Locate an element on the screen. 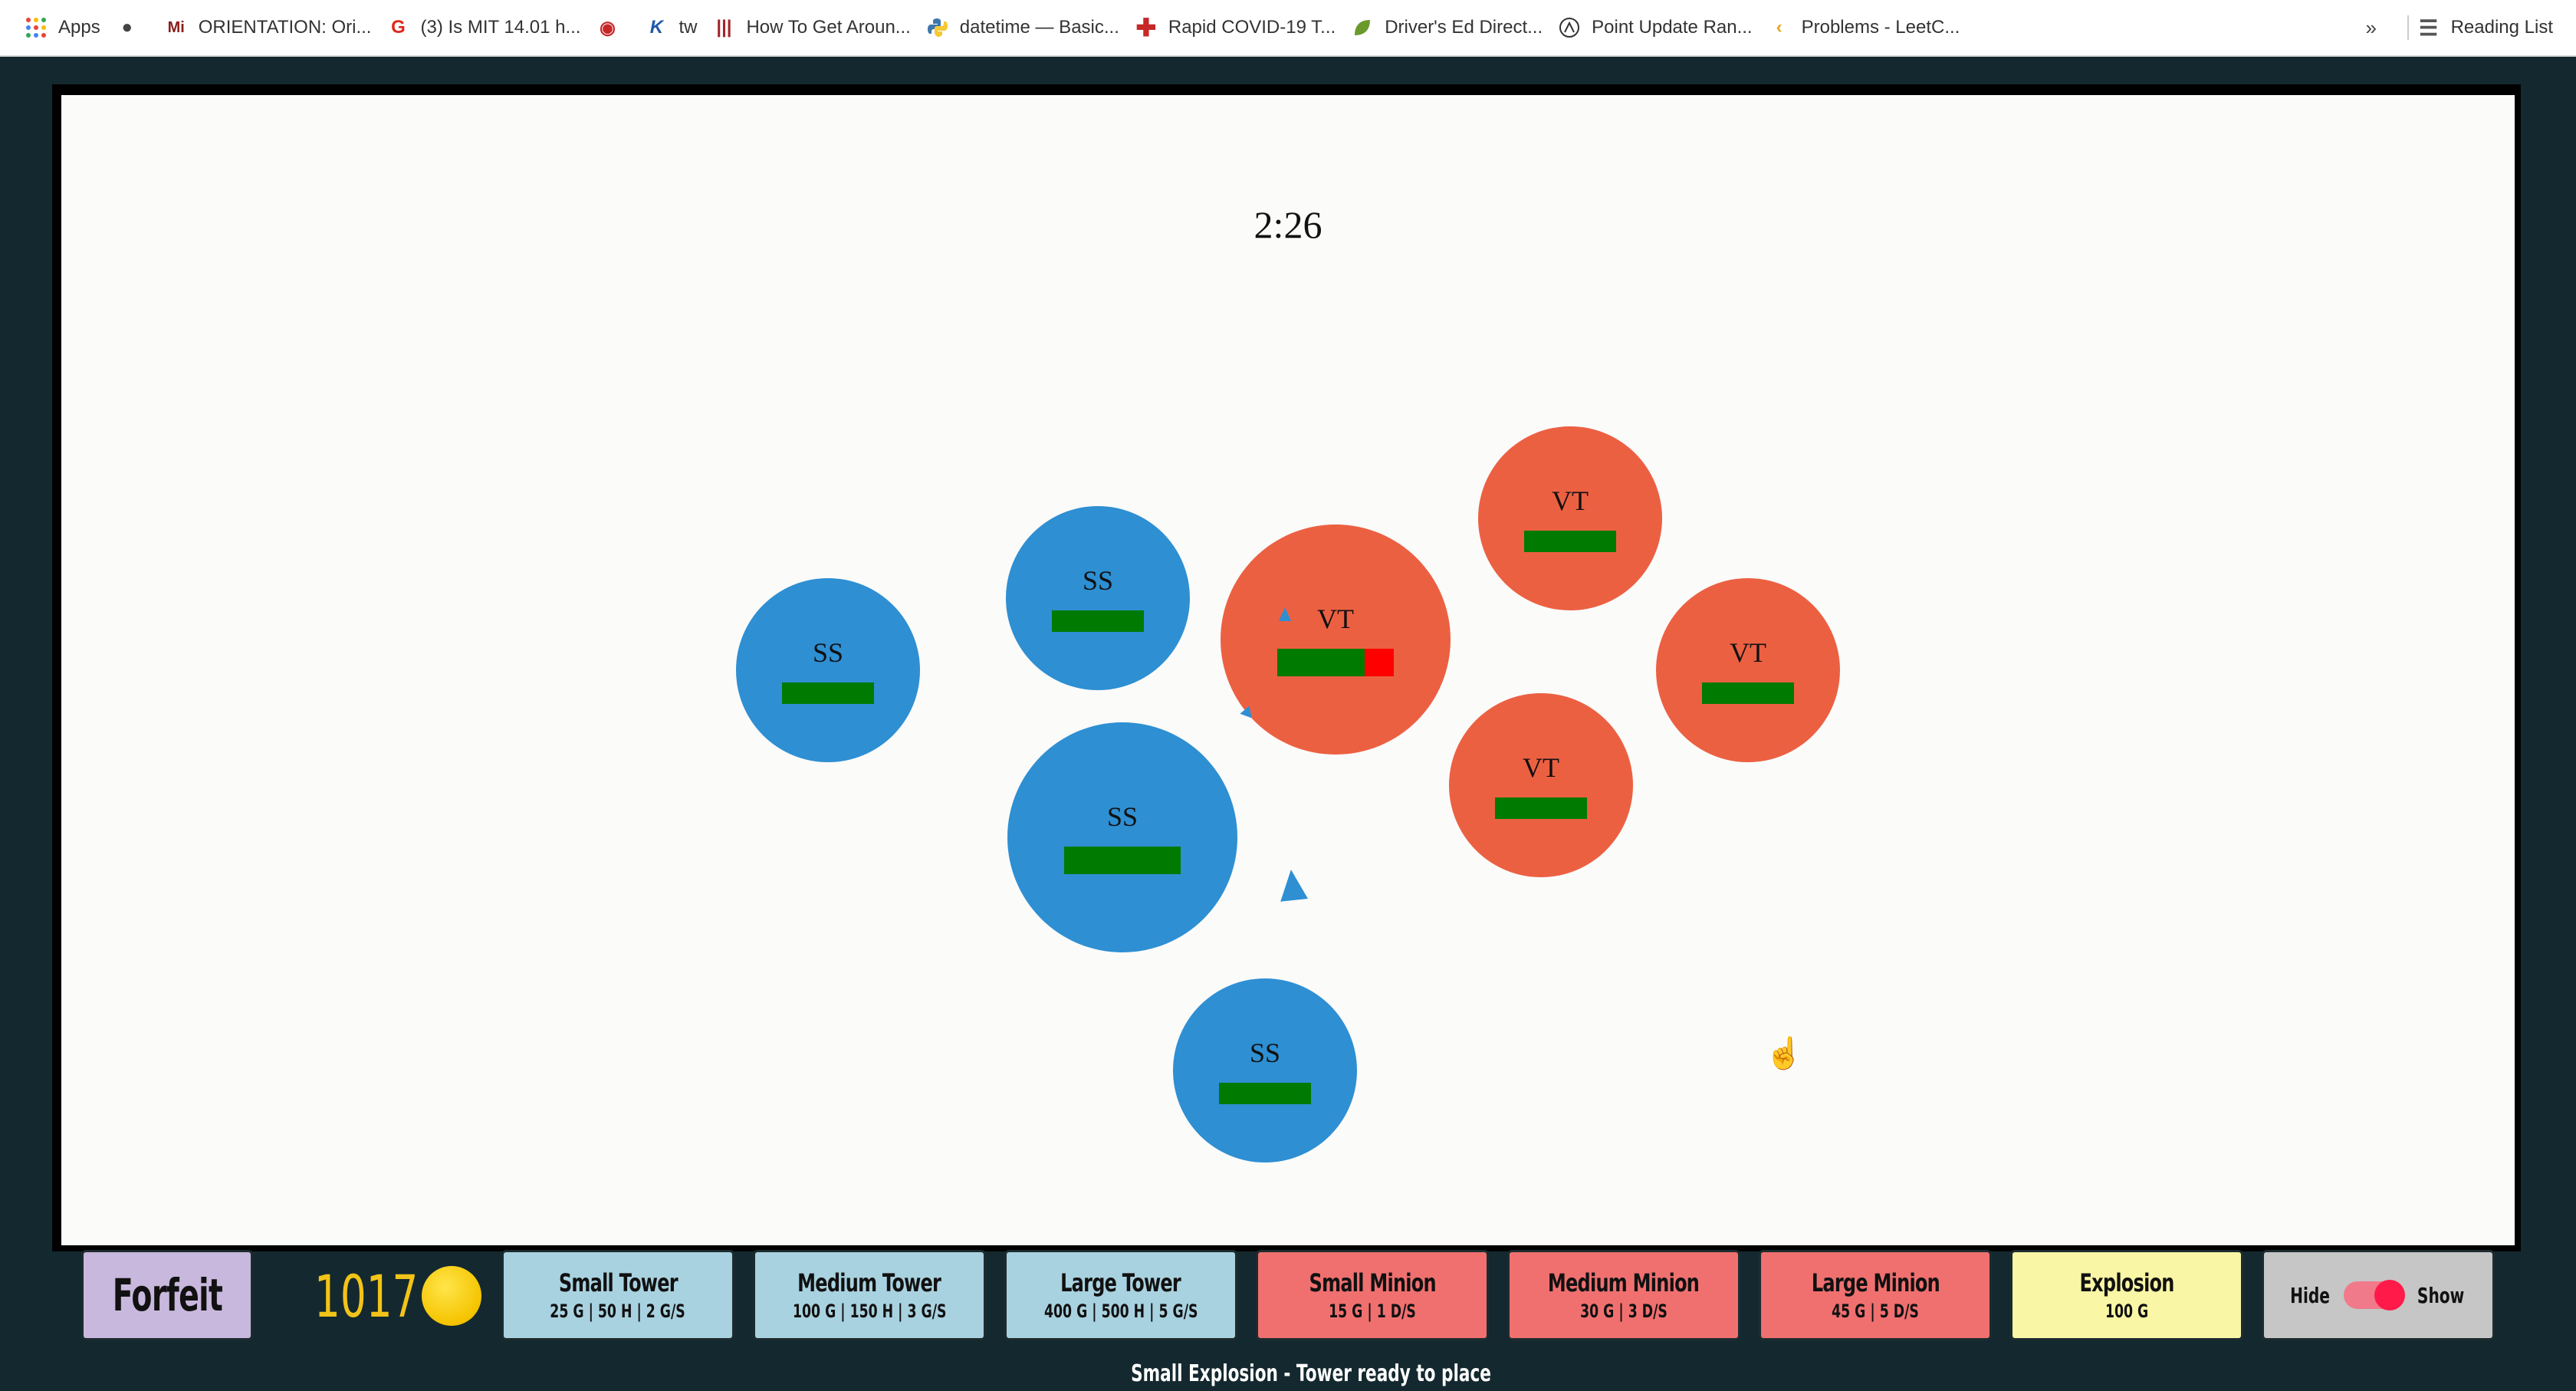 The image size is (2576, 1391). large-minion-button: Large Minion 45 G | 5 D/S is located at coordinates (1876, 1295).